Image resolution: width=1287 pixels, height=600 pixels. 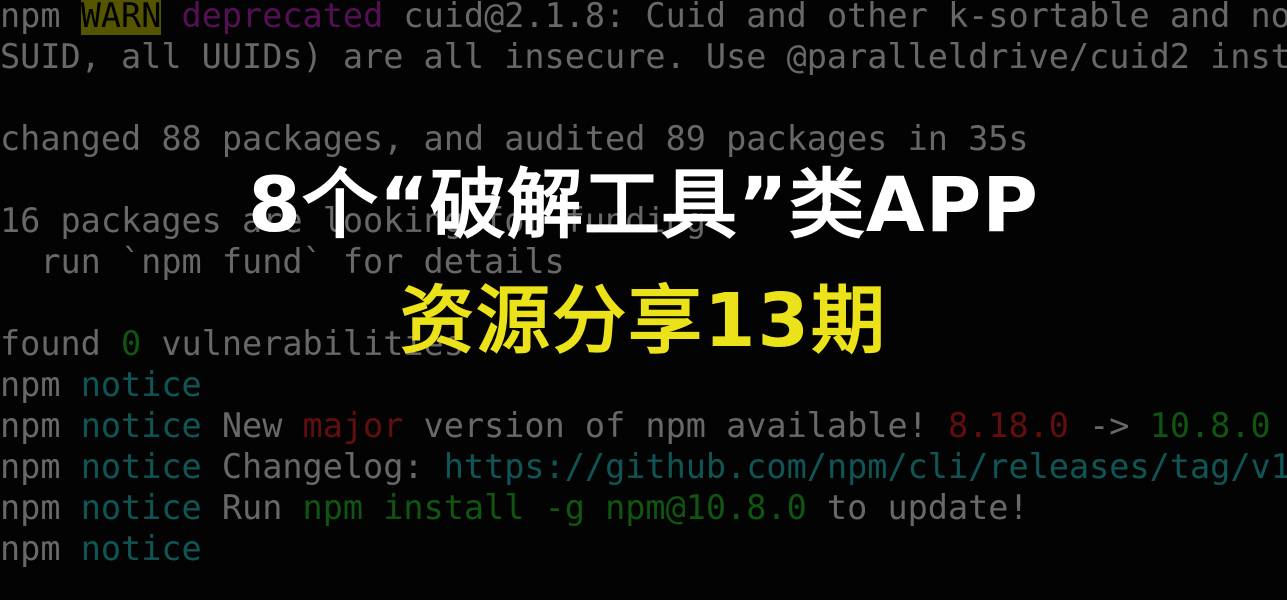 I want to click on cover-title: 8个“破解工具”类APP, so click(x=643, y=204).